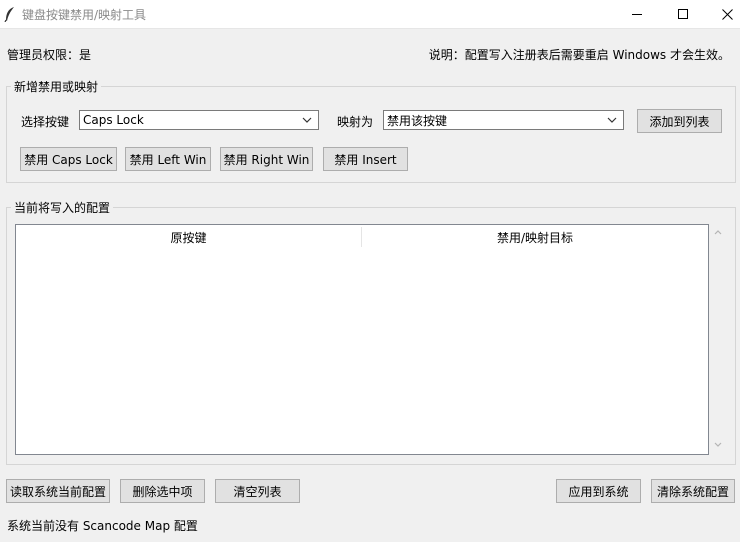 This screenshot has width=740, height=542. I want to click on scroll-up-icon, so click(718, 232).